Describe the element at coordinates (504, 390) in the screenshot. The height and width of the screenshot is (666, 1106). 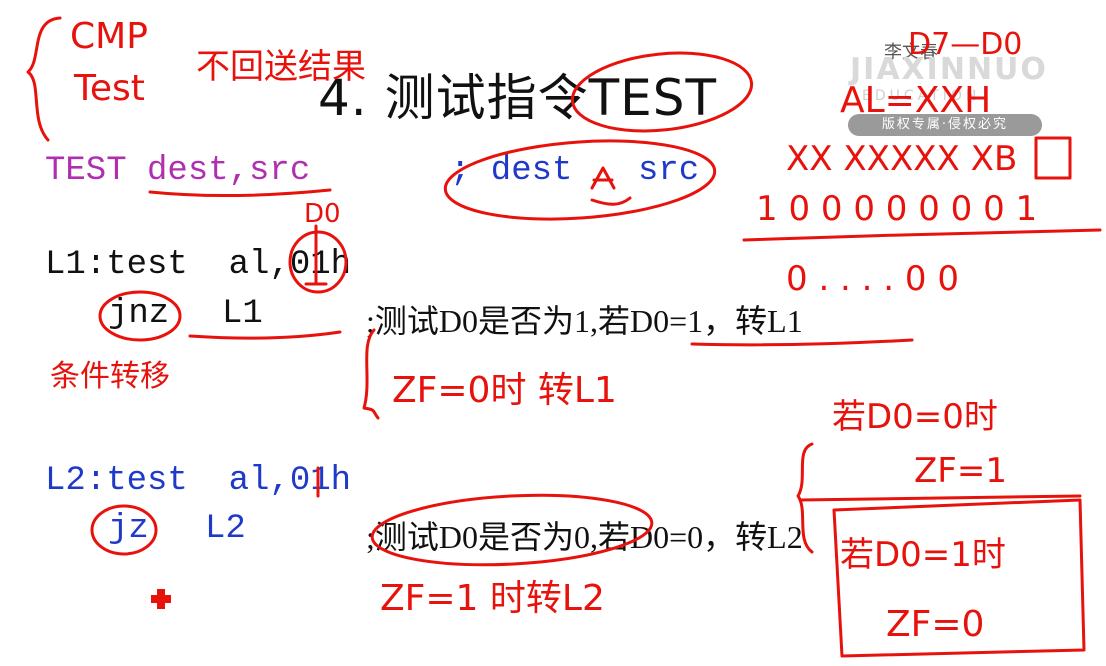
I see `note-zf0-jump: ZF=0时 转L1` at that location.